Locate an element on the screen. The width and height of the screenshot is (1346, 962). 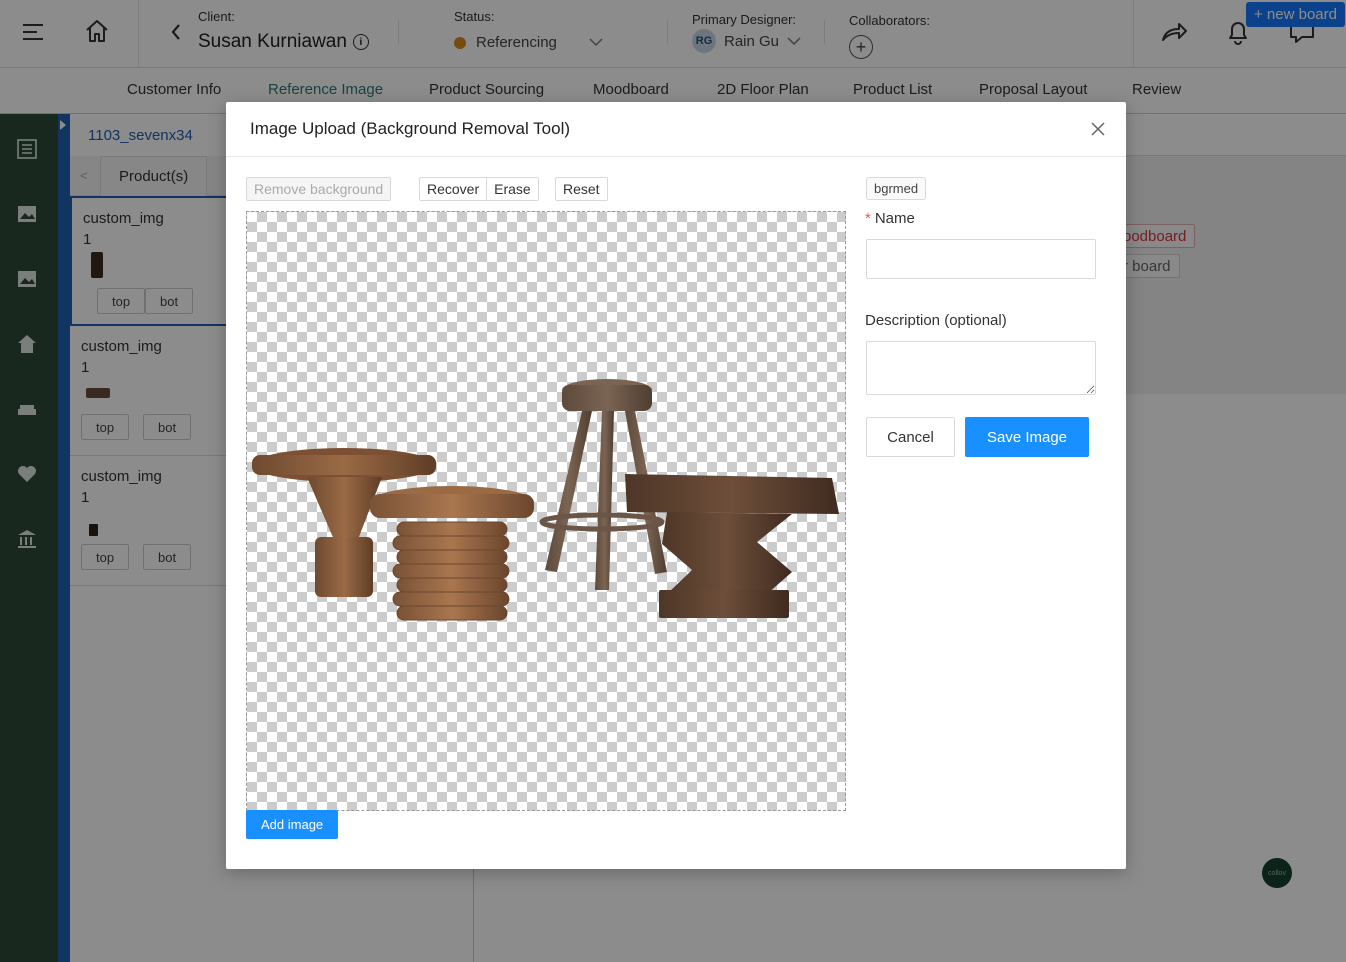
erase-button: Erase is located at coordinates (512, 189).